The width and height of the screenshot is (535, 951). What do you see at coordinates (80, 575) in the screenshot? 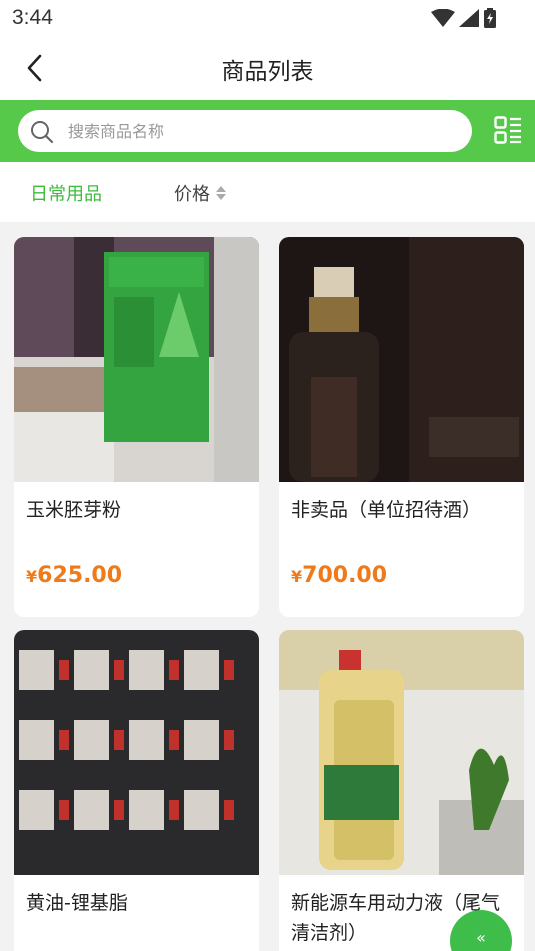
I see `price-value: 625.00` at bounding box center [80, 575].